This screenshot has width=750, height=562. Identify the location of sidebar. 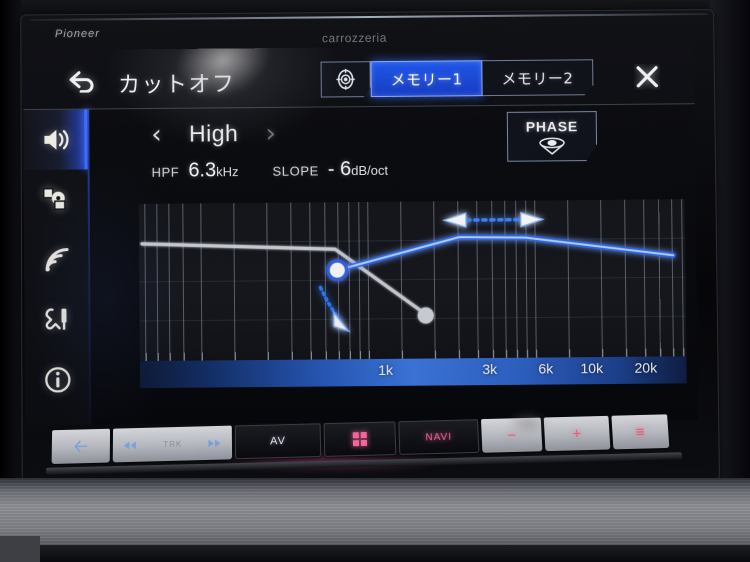
(57, 267).